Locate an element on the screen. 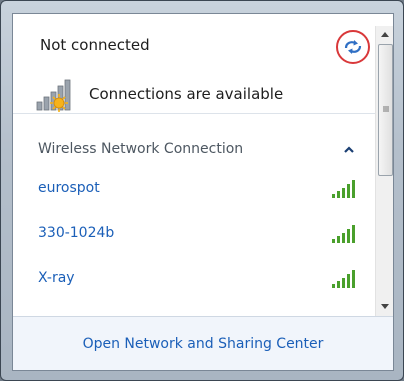 The image size is (404, 381). connections-available-row: Connections are available is located at coordinates (159, 94).